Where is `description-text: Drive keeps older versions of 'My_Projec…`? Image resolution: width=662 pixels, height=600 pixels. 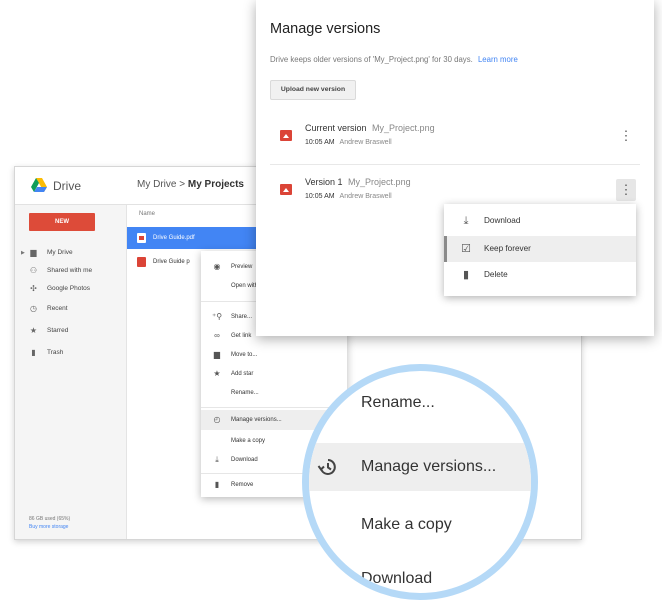
description-text: Drive keeps older versions of 'My_Projec… is located at coordinates (371, 59).